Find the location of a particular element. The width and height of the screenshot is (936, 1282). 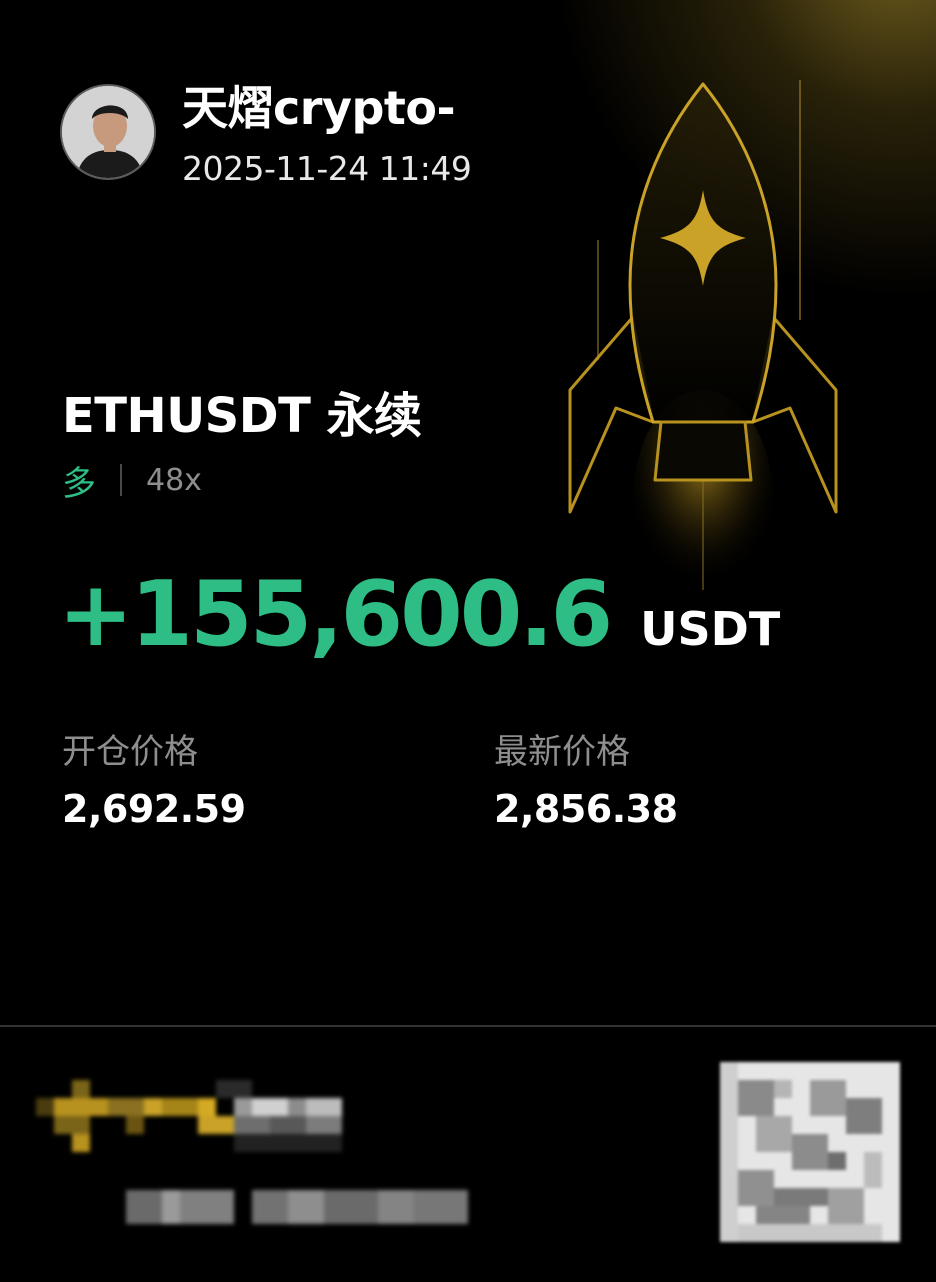

direction-label: 多 is located at coordinates (79, 483).